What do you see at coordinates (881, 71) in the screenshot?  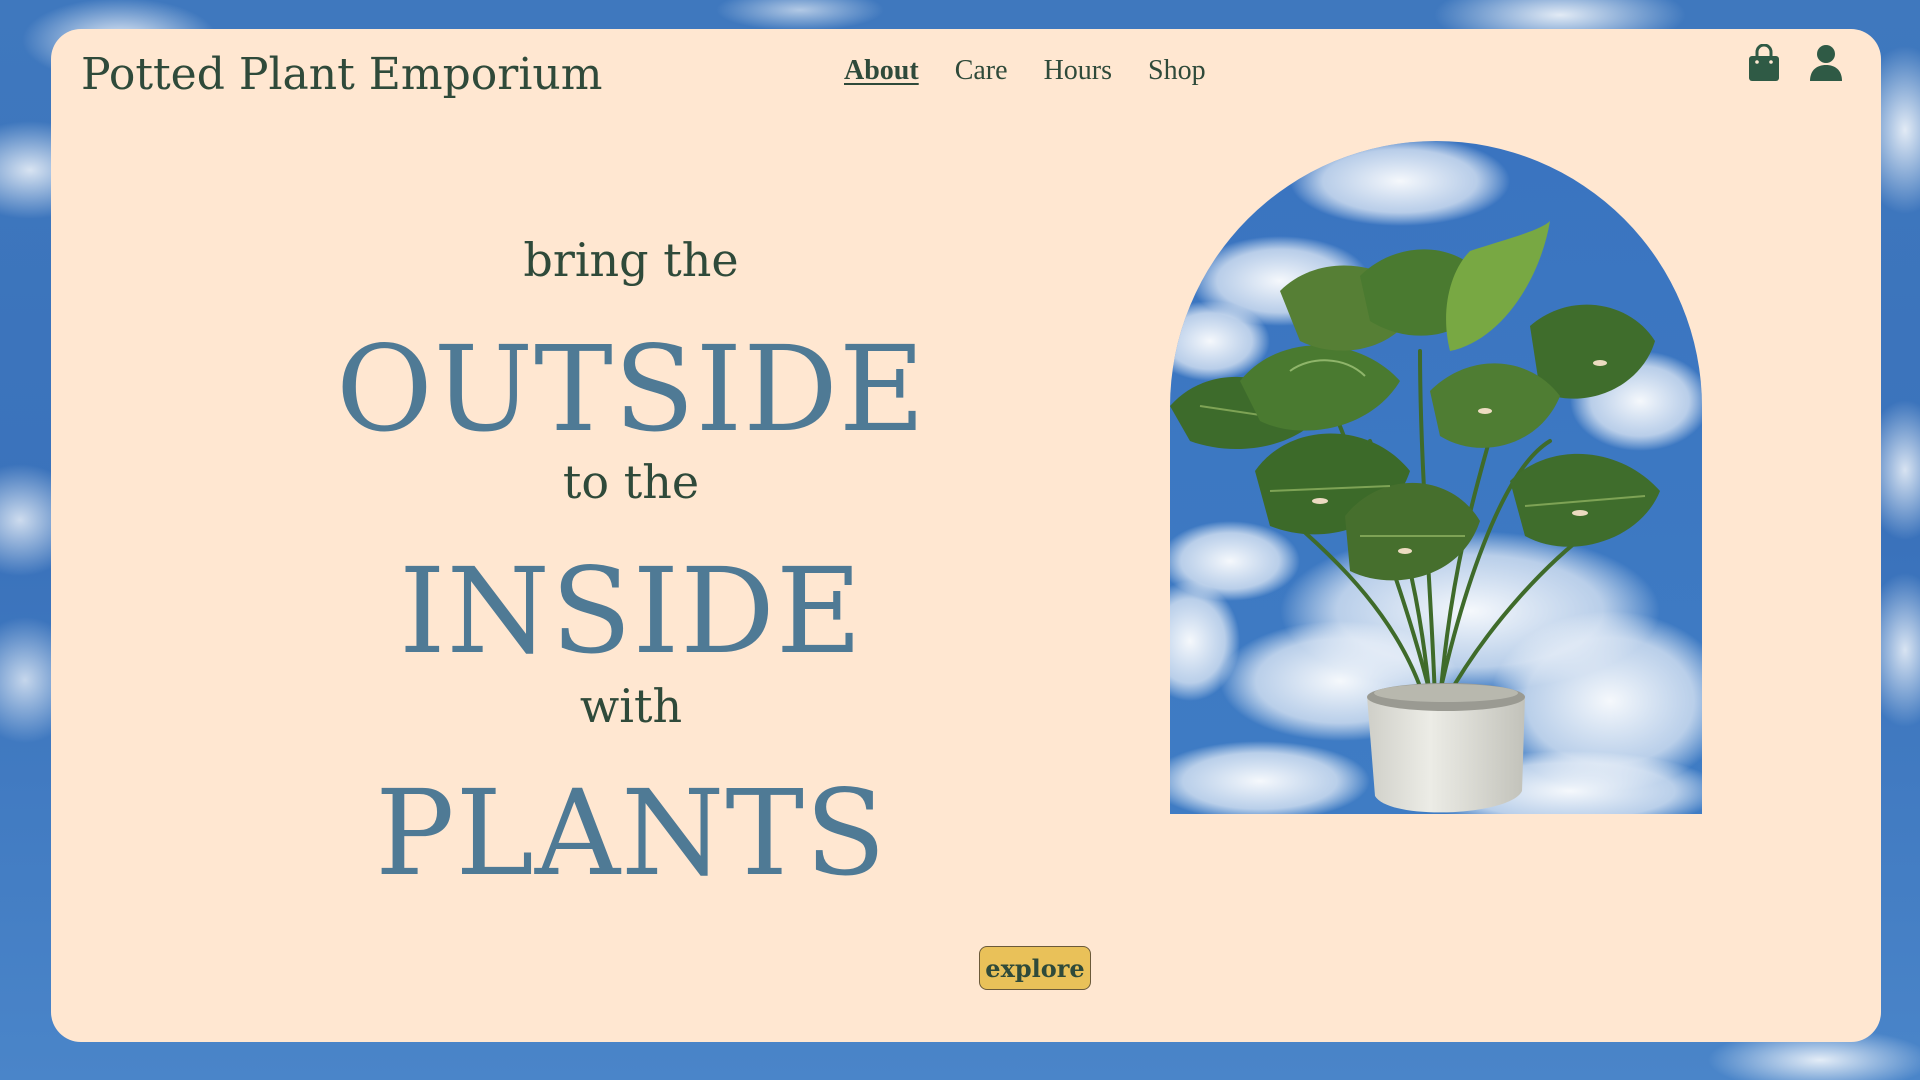 I see `nav-about-link: About` at bounding box center [881, 71].